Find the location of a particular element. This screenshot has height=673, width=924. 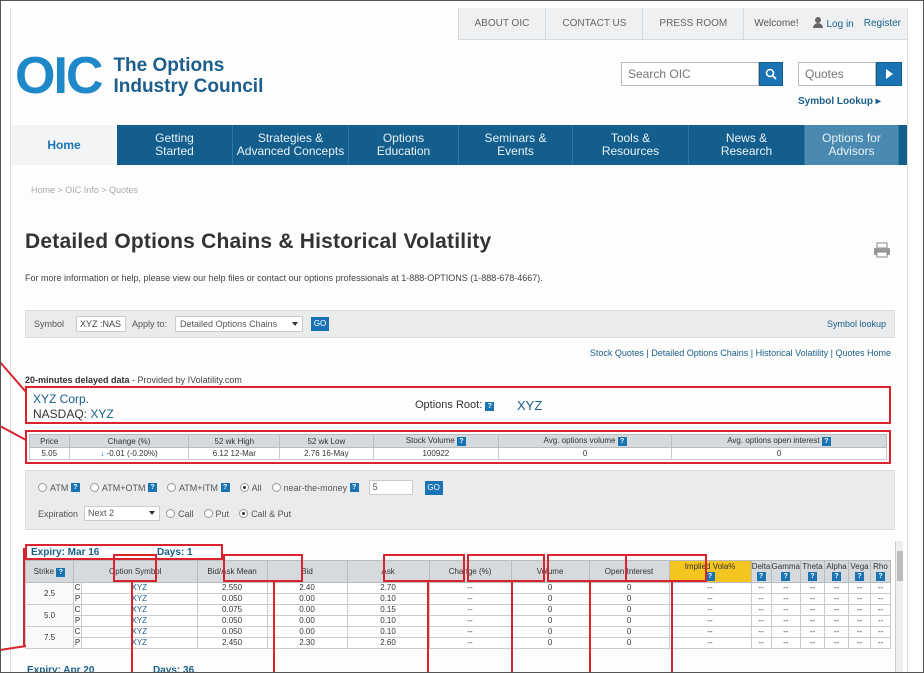

chain-cell-oi: 0 is located at coordinates (629, 588).